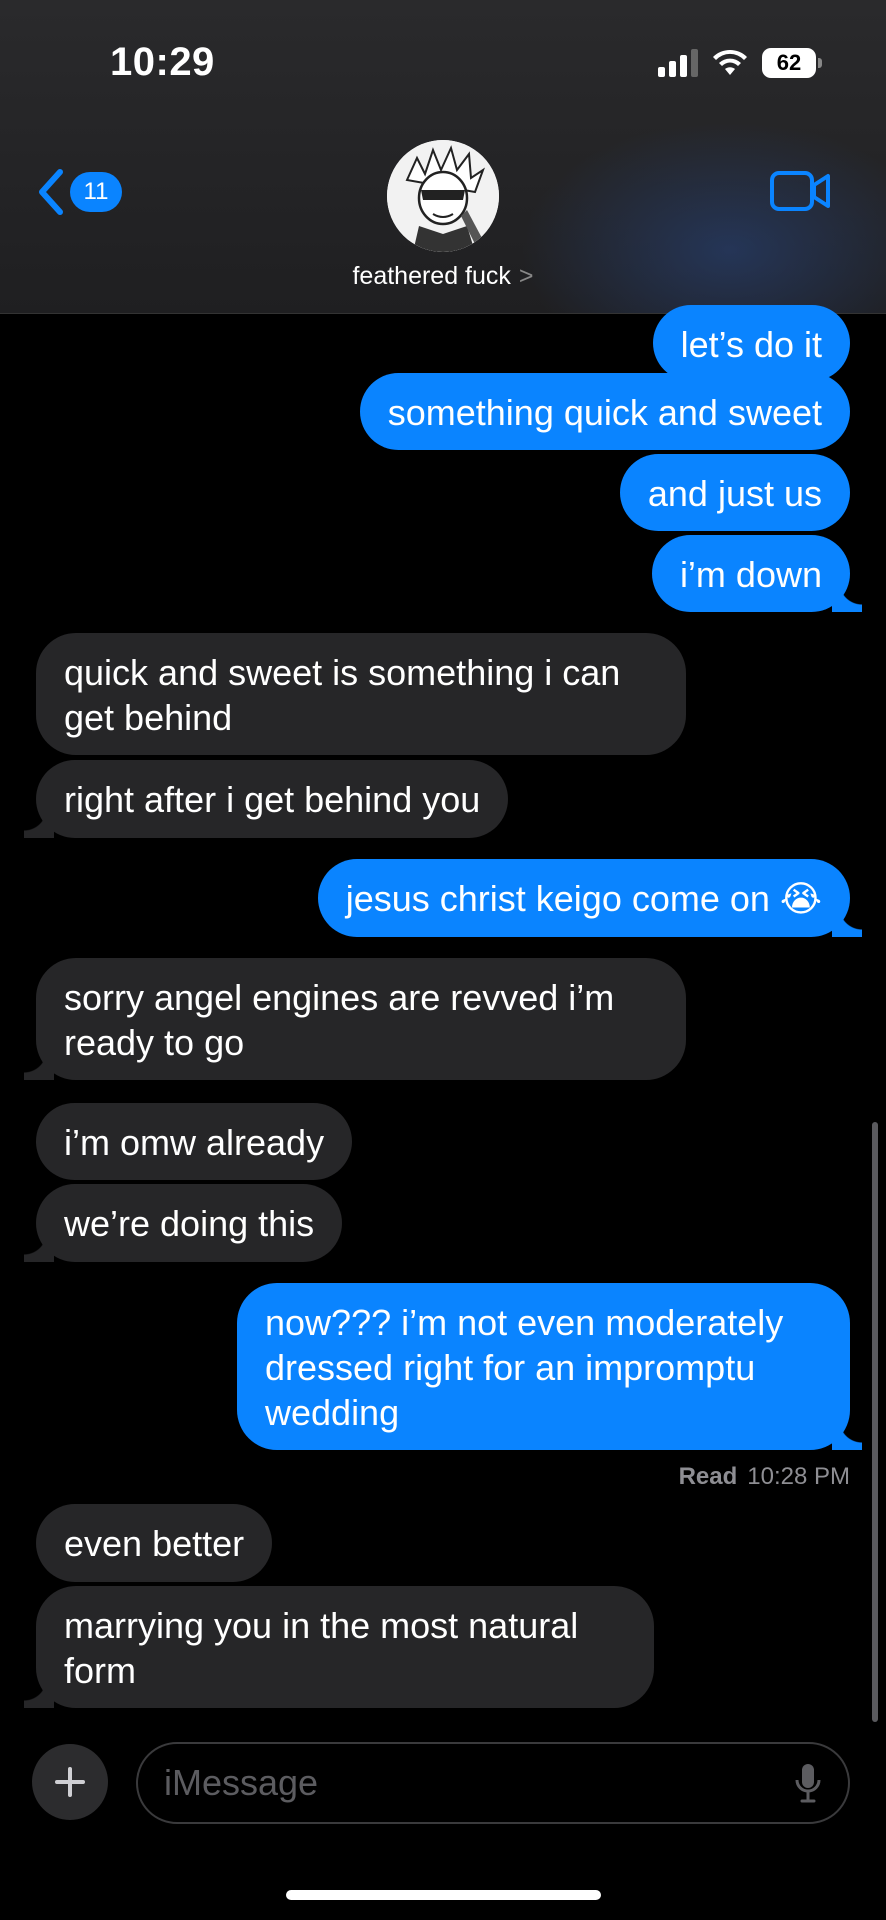 Image resolution: width=886 pixels, height=1920 pixels. Describe the element at coordinates (431, 276) in the screenshot. I see `contact-name: feathered fuck` at that location.